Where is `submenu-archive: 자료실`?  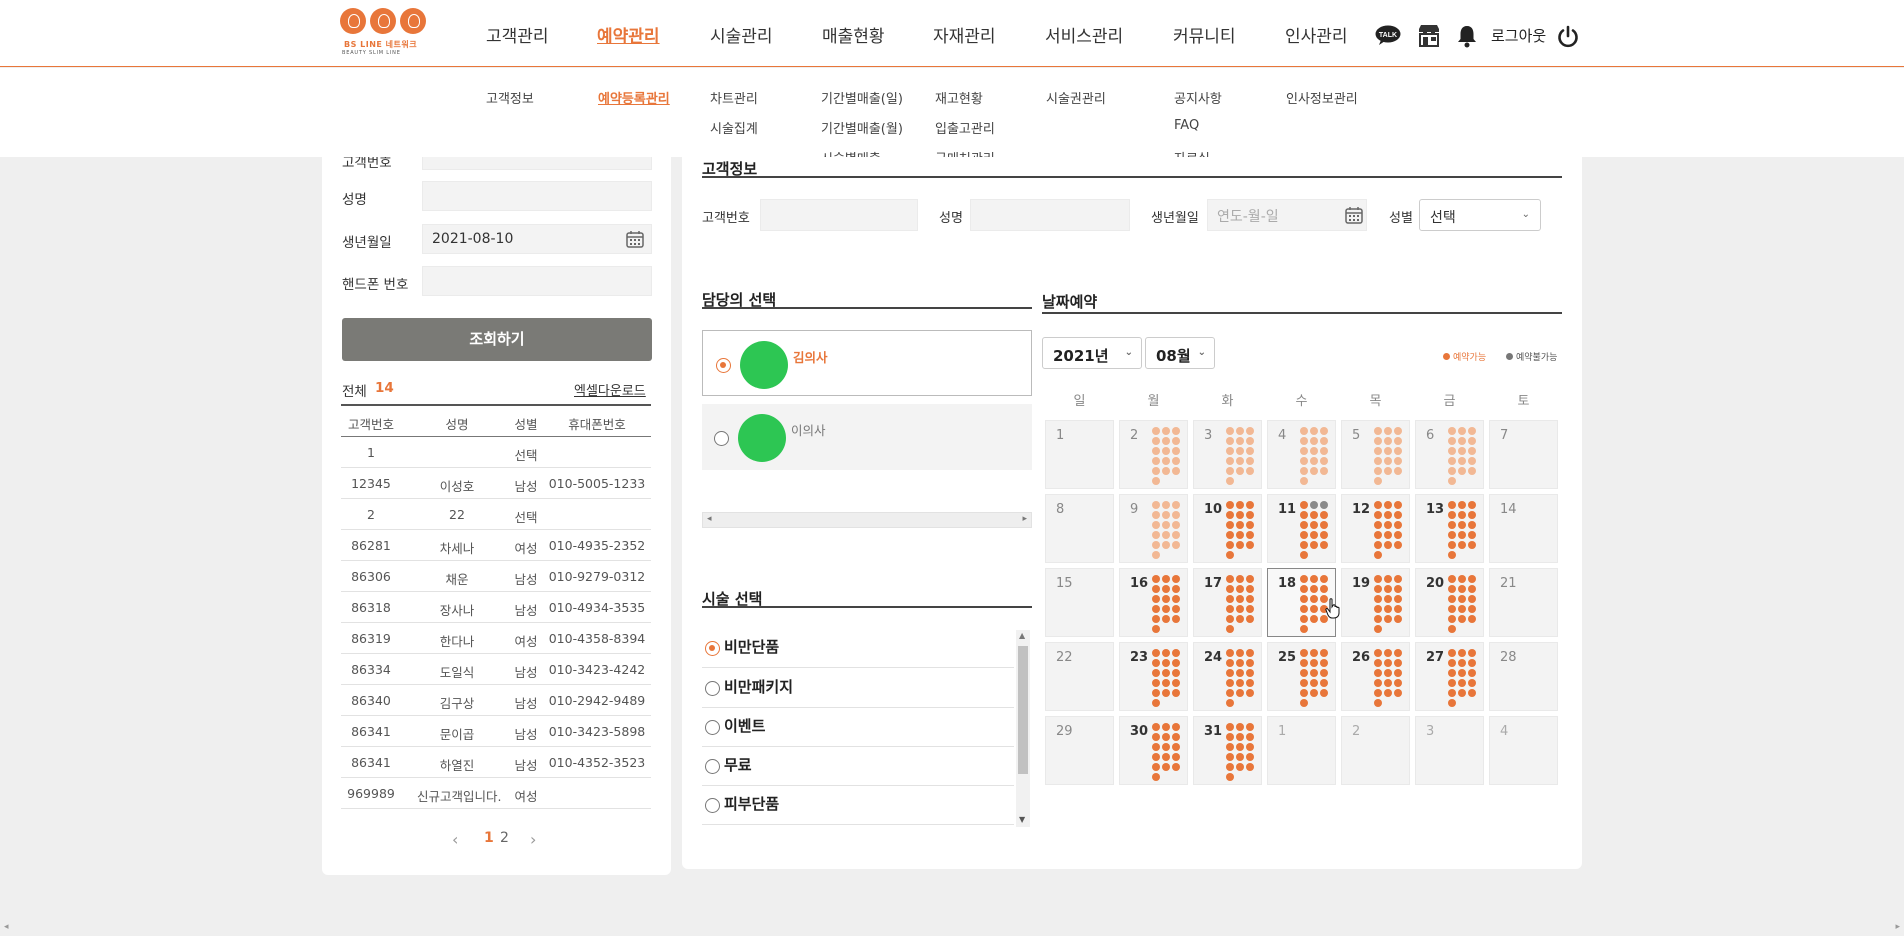 submenu-archive: 자료실 is located at coordinates (1192, 152).